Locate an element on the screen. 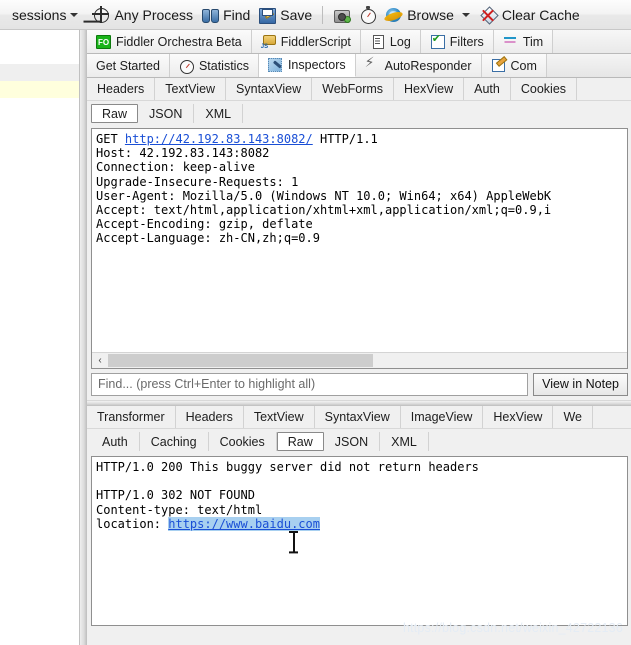 This screenshot has height=645, width=631. toolbar-separator is located at coordinates (323, 14).